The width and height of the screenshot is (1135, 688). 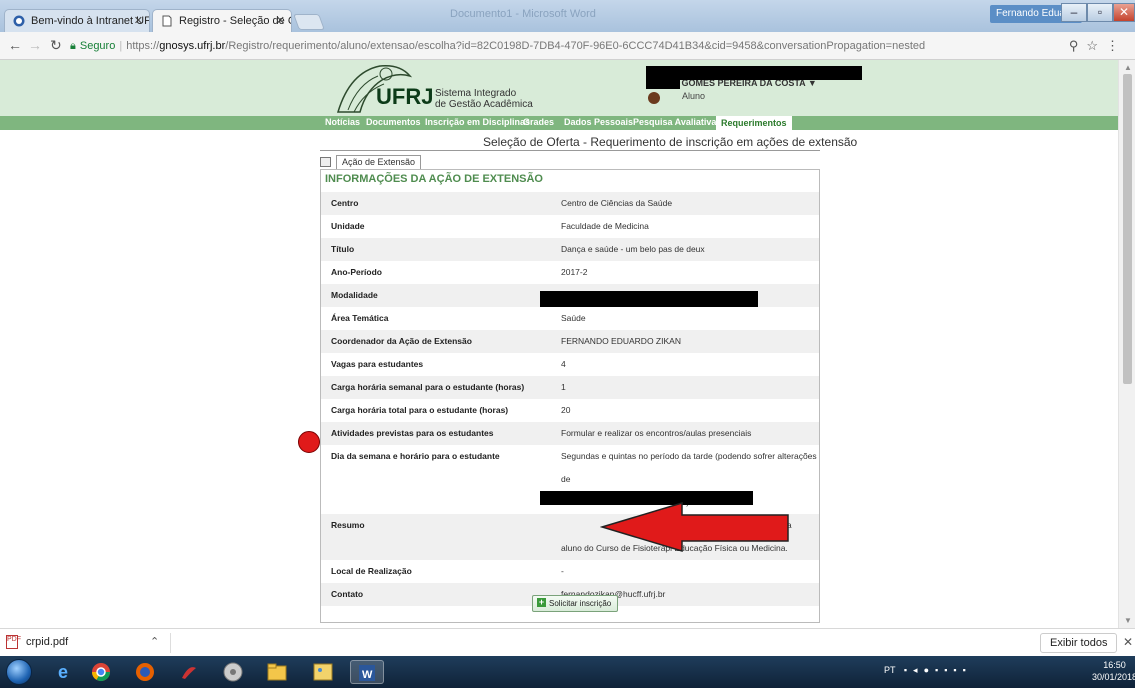 I want to click on chevron-up-icon: ⌃, so click(x=154, y=641).